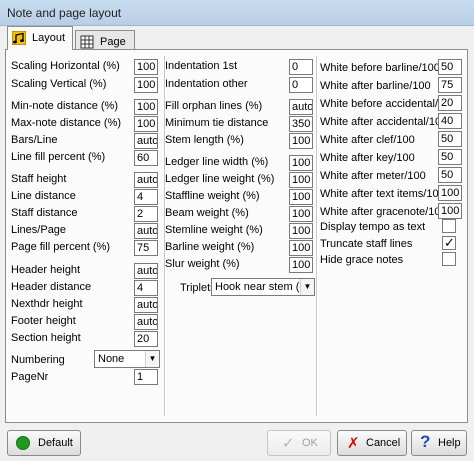 Image resolution: width=474 pixels, height=461 pixels. What do you see at coordinates (301, 265) in the screenshot?
I see `slur-weight-input: 100` at bounding box center [301, 265].